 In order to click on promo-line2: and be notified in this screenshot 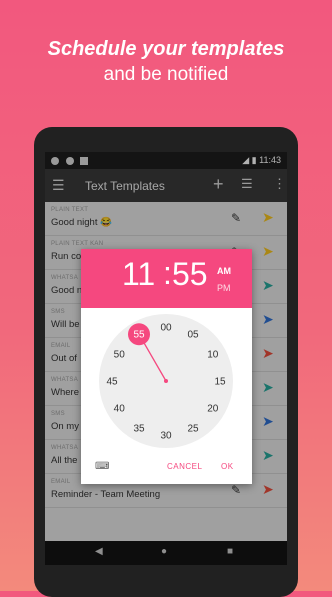, I will do `click(166, 74)`.